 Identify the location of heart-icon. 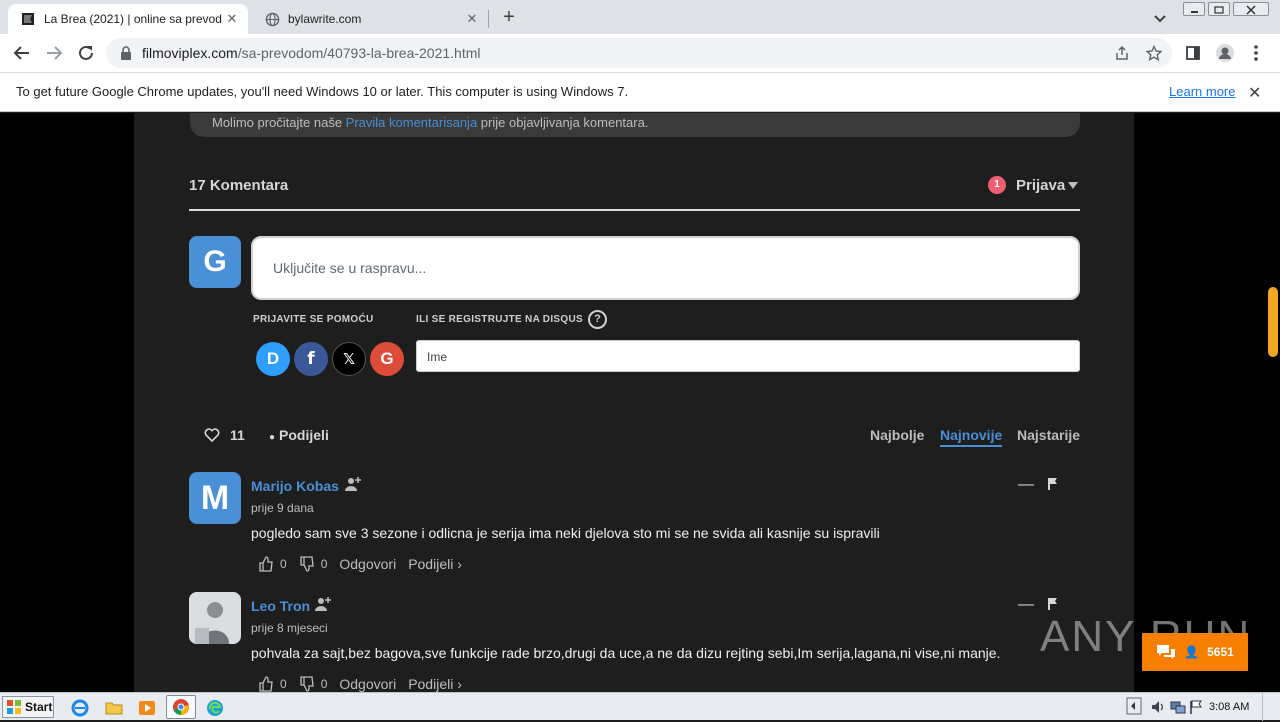
(212, 435).